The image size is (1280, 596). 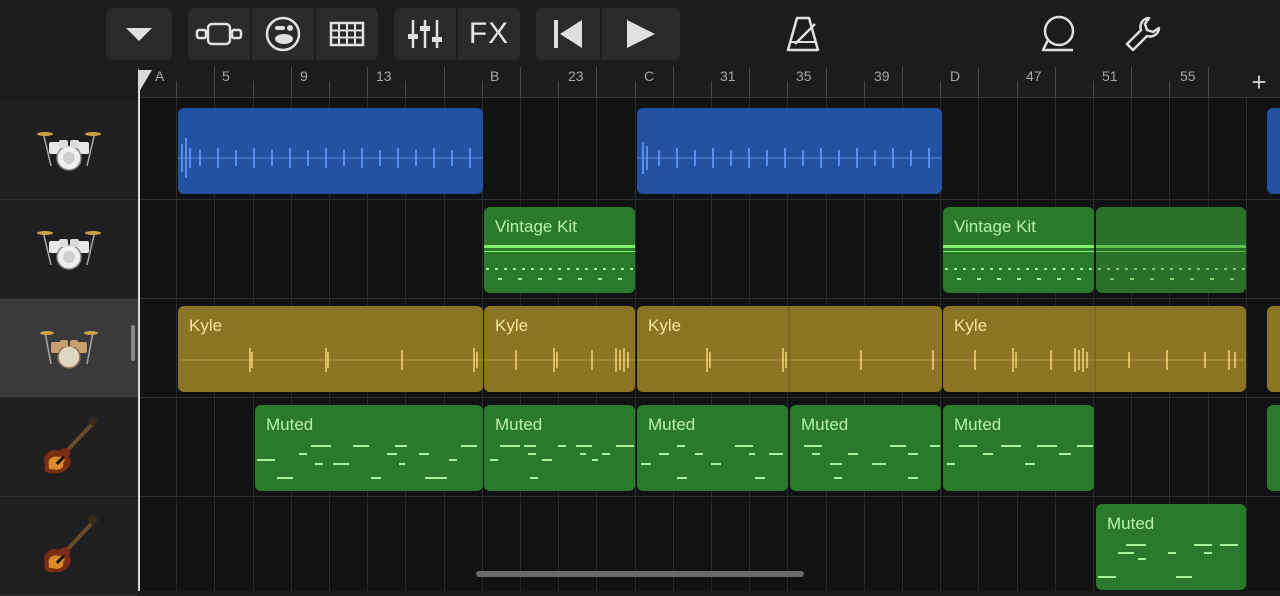 What do you see at coordinates (640, 574) in the screenshot?
I see `horizontal-scroll-indicator` at bounding box center [640, 574].